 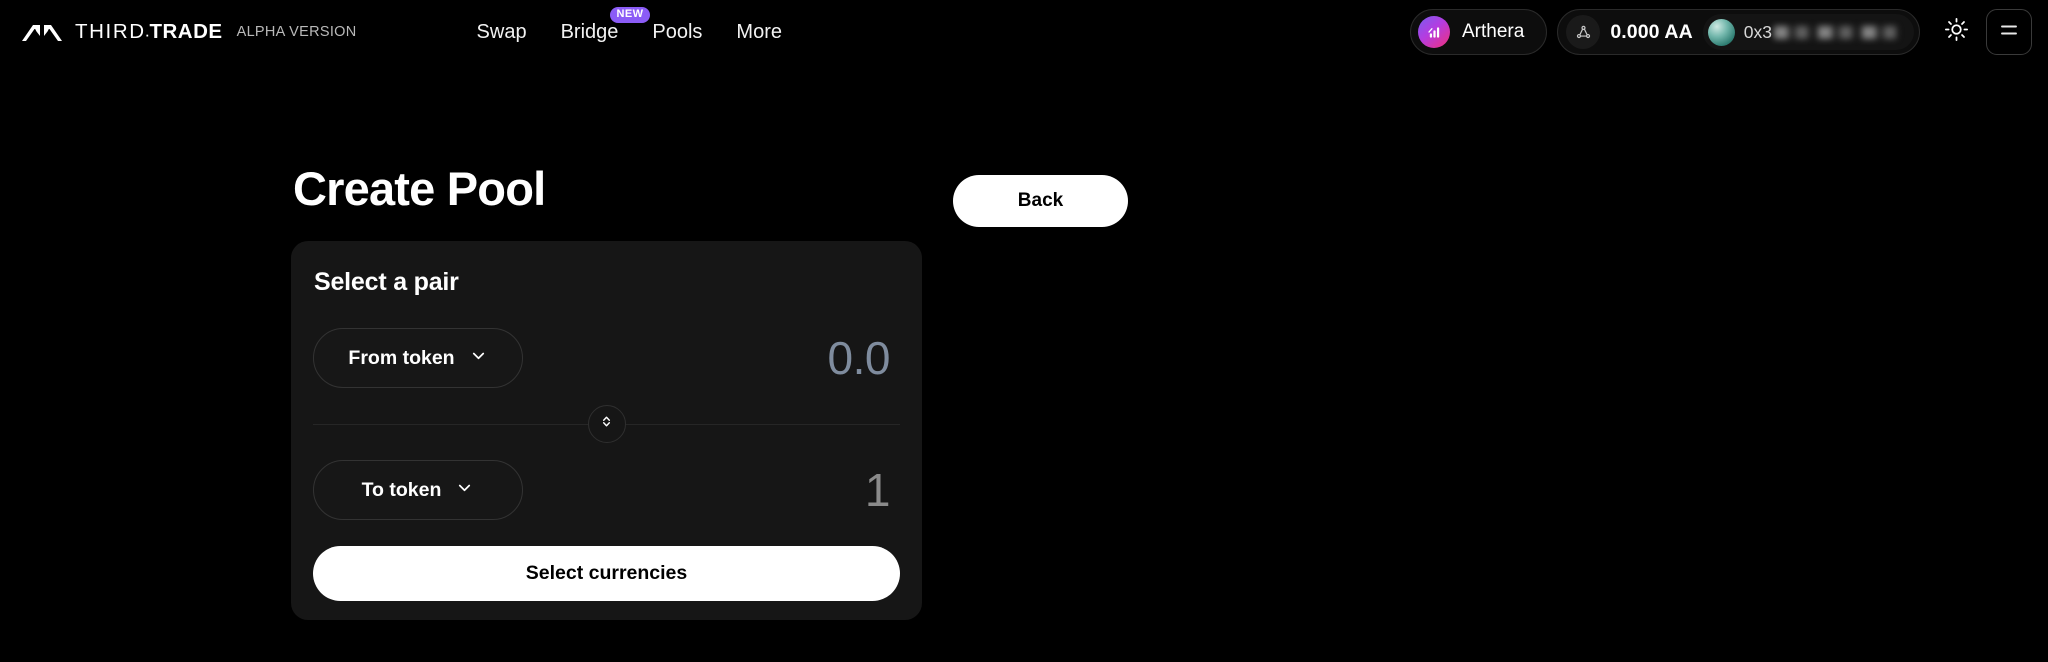 I want to click on theme-toggle-button, so click(x=1956, y=32).